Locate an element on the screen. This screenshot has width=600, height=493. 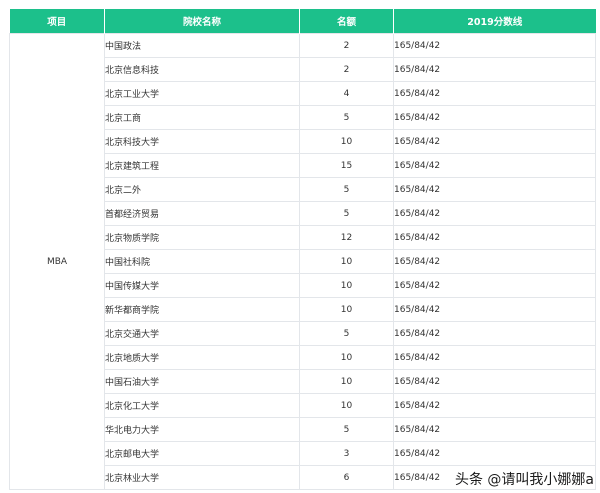
header-row: 项目 院校名称 名额 2019分数线 is located at coordinates (302, 21).